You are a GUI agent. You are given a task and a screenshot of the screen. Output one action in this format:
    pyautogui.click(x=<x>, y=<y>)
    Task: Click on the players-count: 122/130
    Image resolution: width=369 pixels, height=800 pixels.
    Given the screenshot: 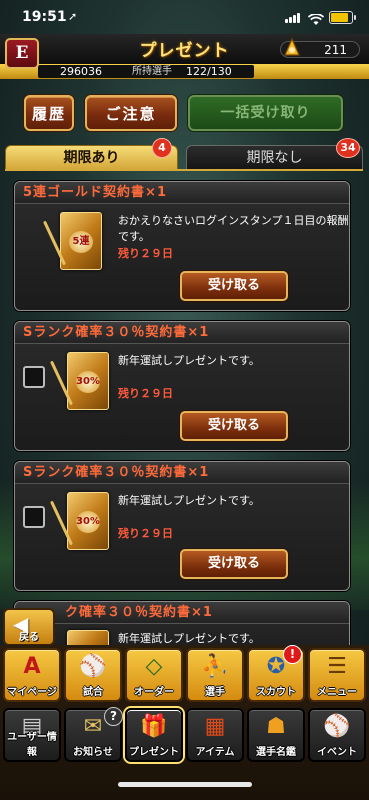 What is the action you would take?
    pyautogui.click(x=209, y=71)
    